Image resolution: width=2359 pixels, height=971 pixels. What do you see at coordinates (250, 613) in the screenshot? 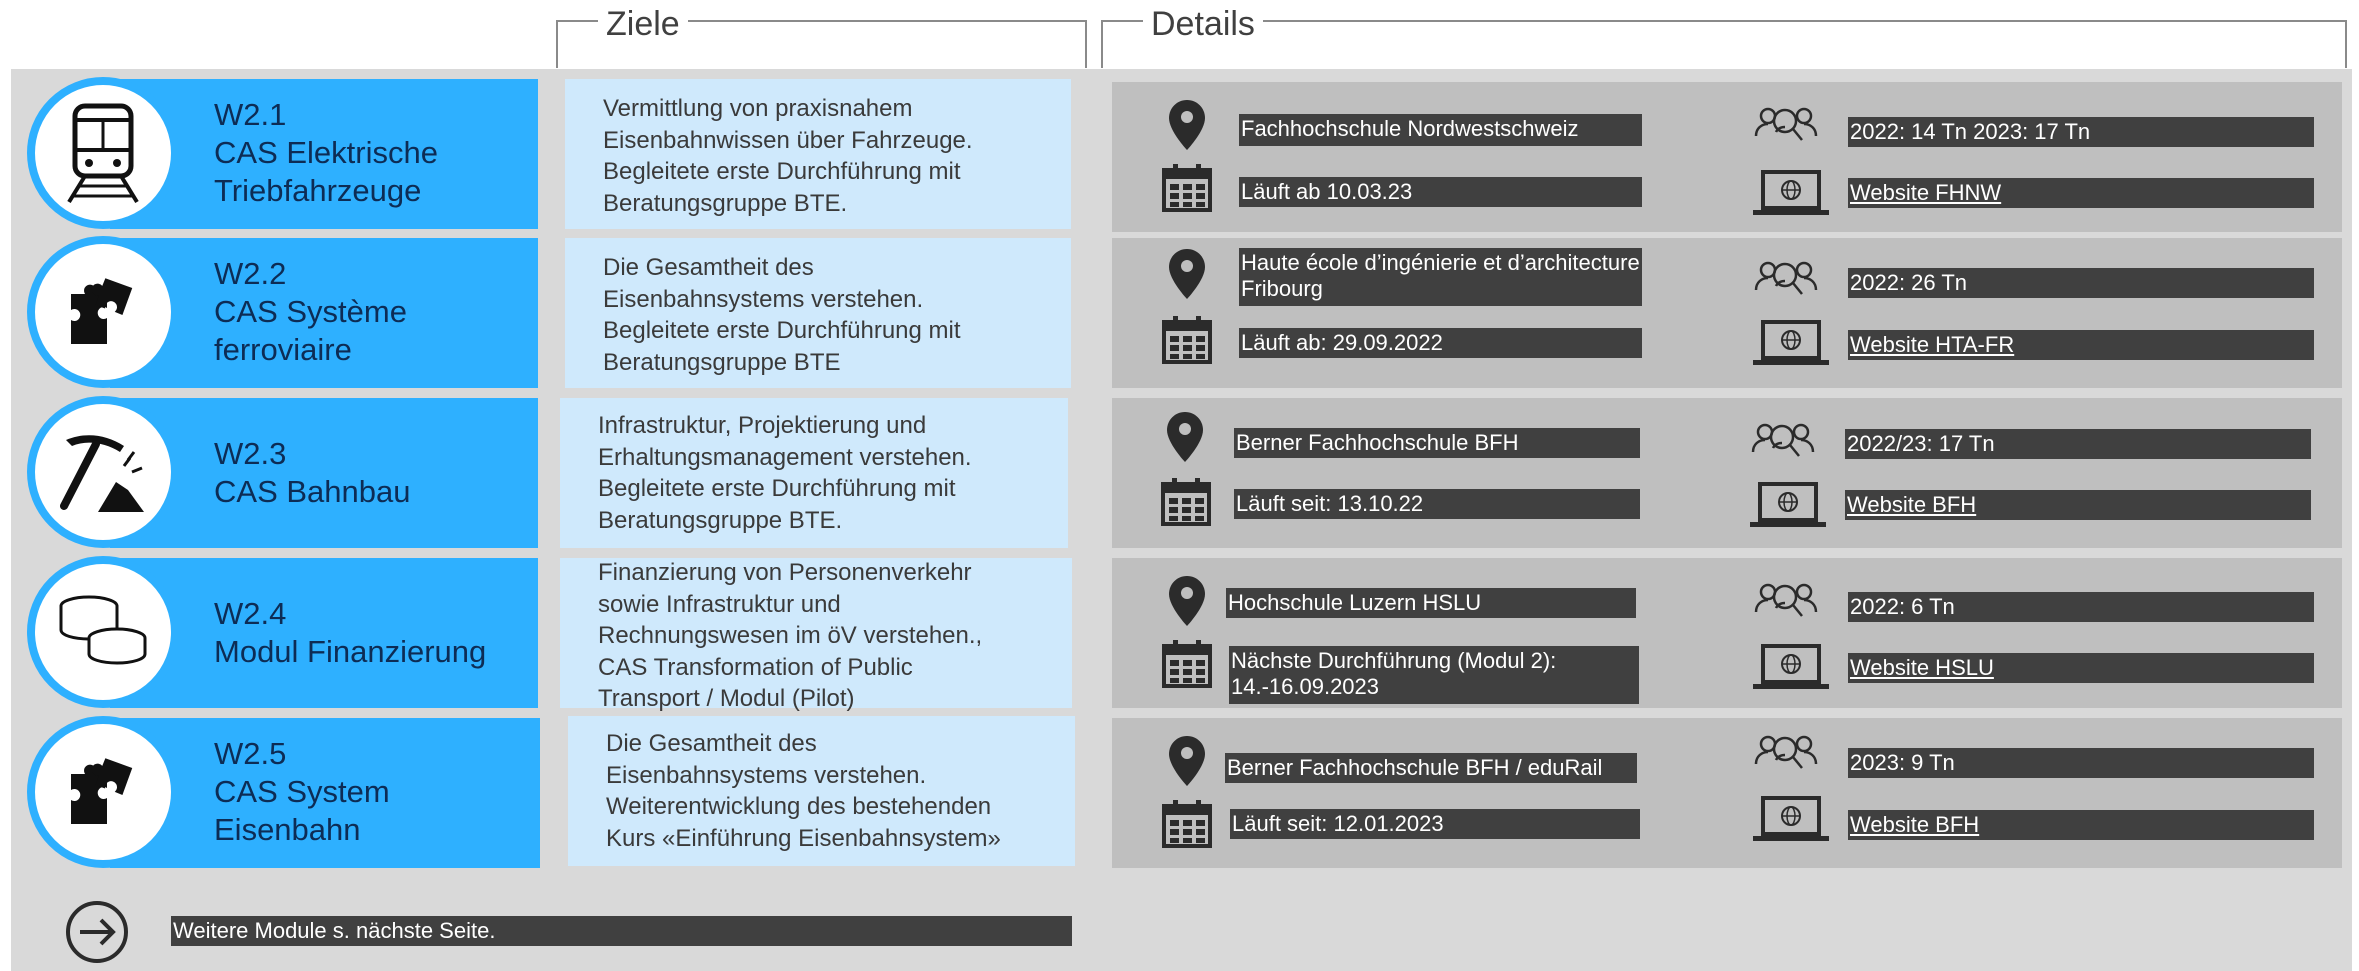
I see `module-code: W2.4` at bounding box center [250, 613].